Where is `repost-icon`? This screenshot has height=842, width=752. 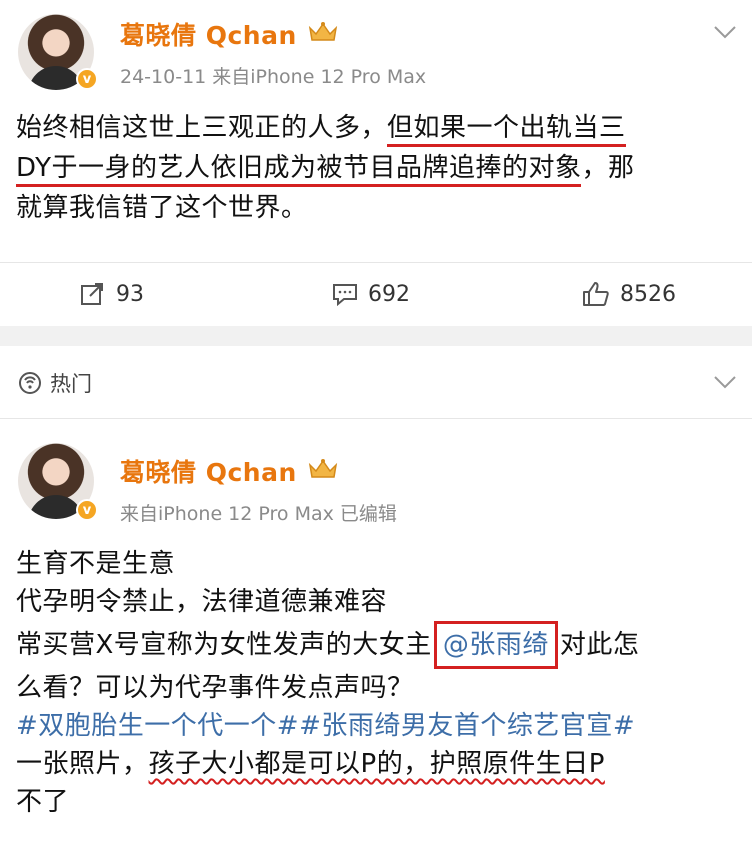
repost-icon is located at coordinates (92, 294).